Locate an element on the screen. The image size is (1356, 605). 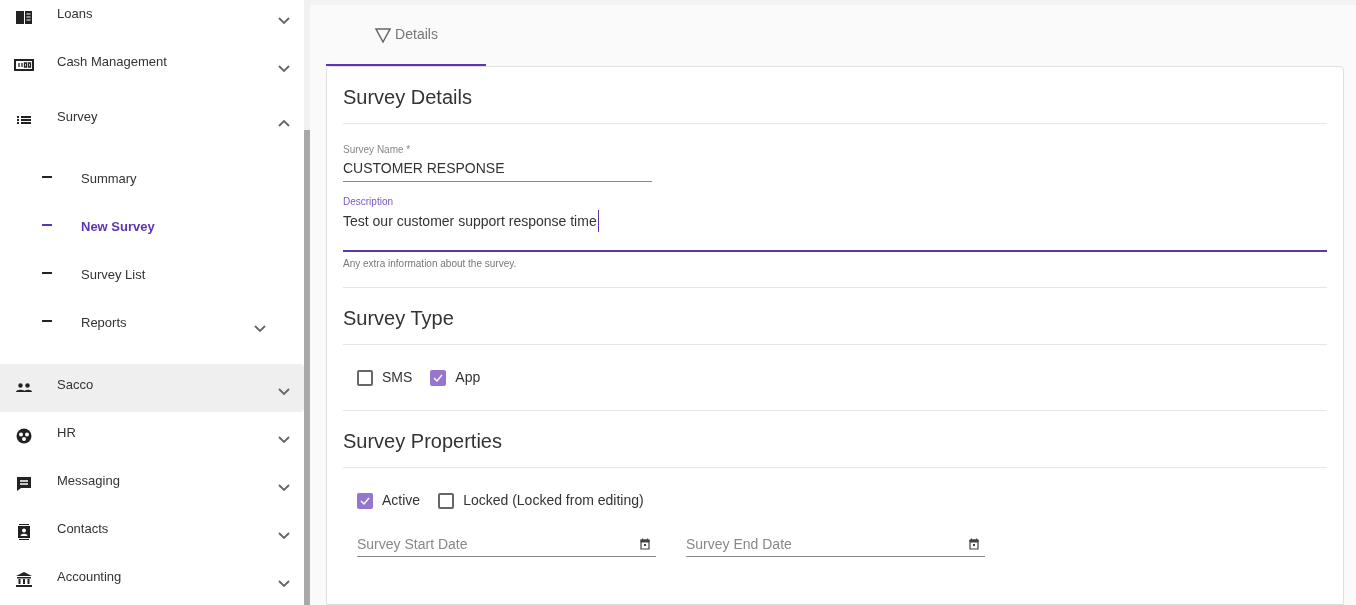
checkbox-label: App is located at coordinates (468, 377).